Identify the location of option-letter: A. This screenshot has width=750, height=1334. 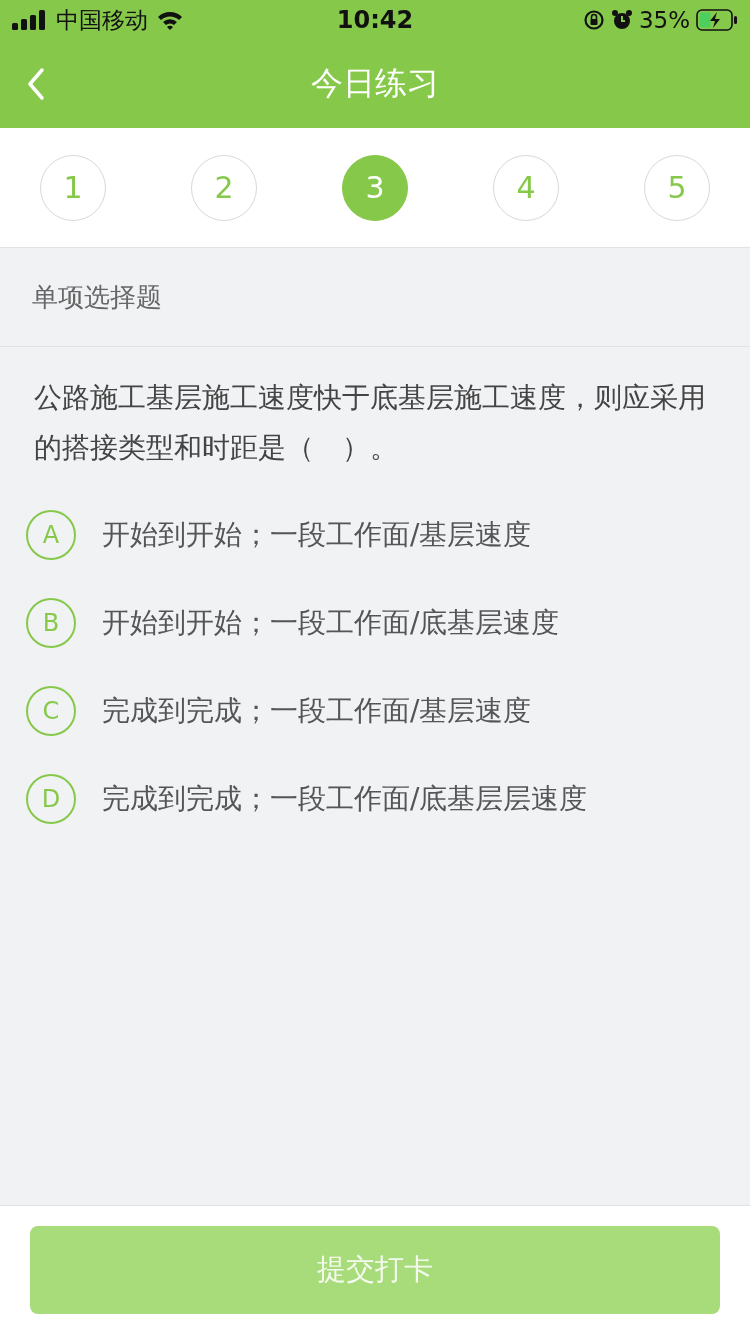
(51, 535).